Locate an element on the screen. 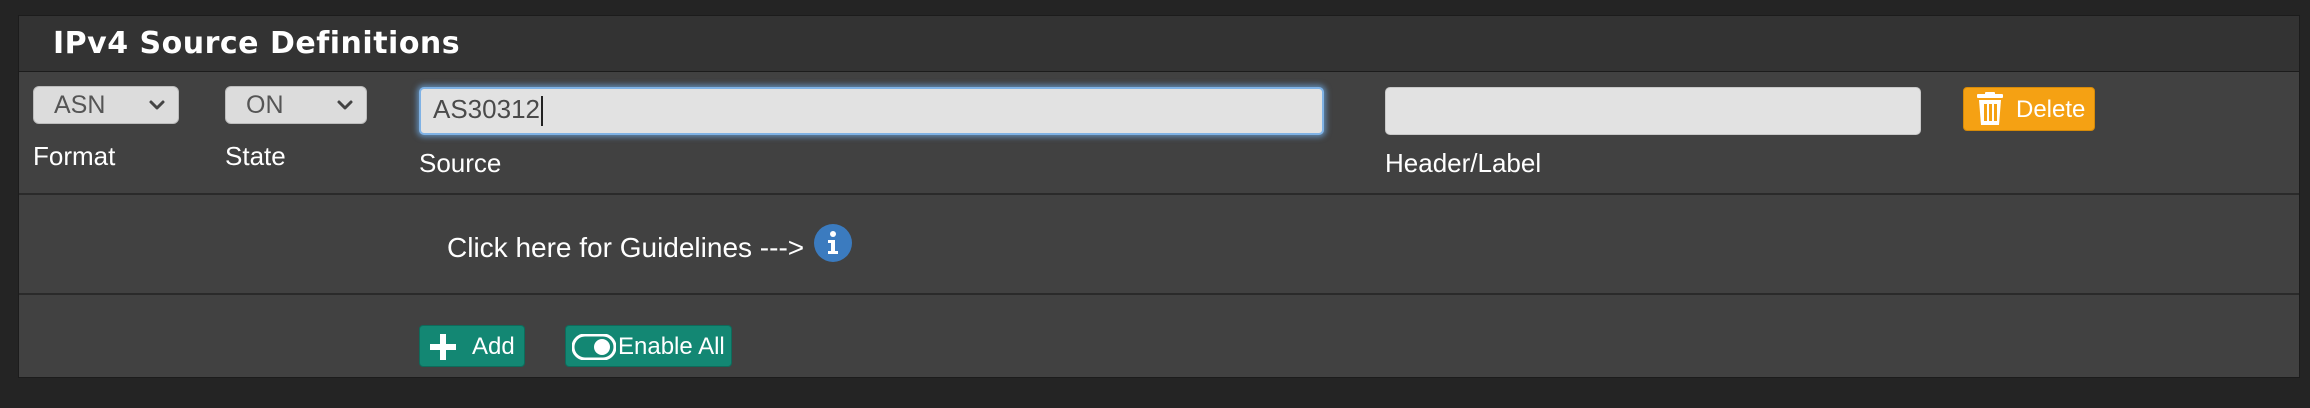  guidelines-link: Click here for Guidelines ---> is located at coordinates (625, 248).